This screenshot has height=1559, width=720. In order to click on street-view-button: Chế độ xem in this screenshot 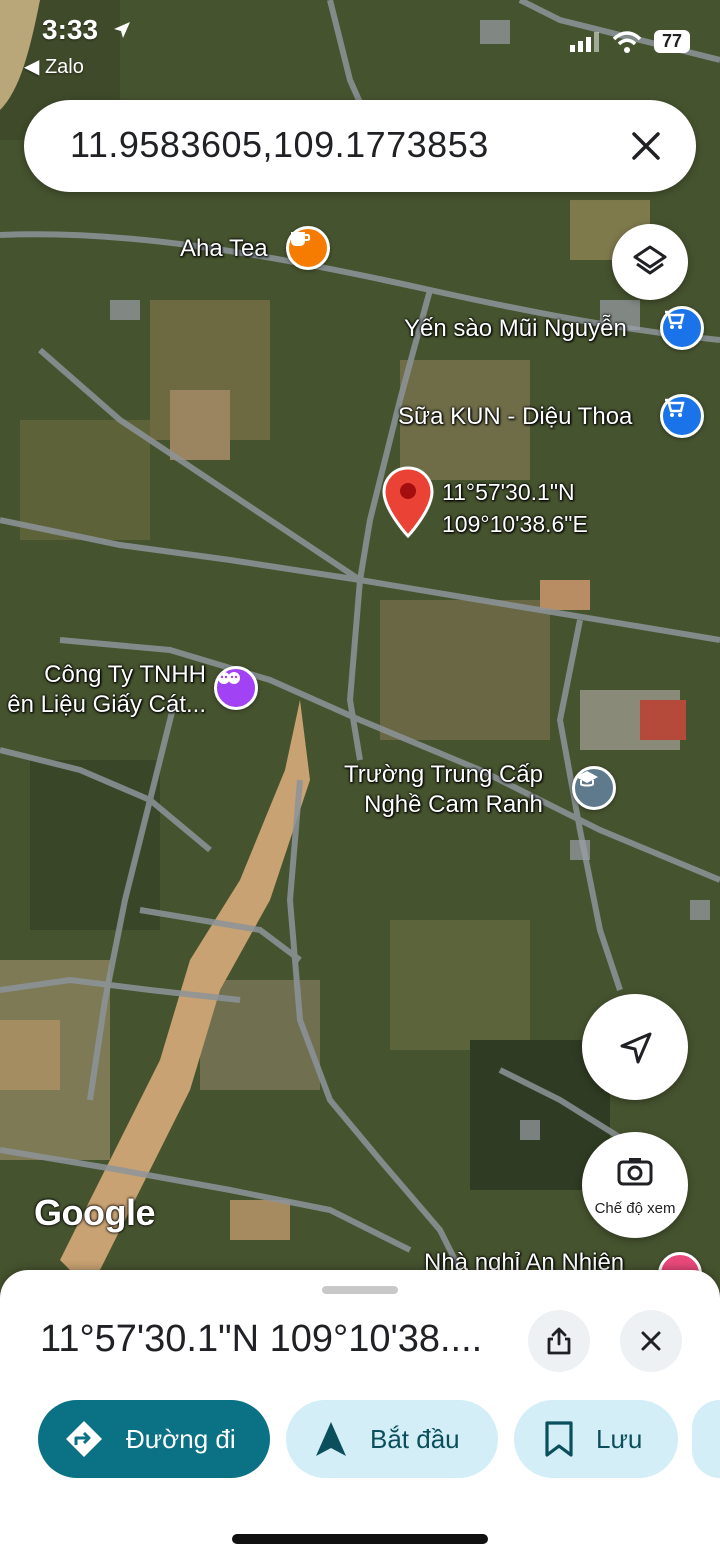, I will do `click(635, 1185)`.